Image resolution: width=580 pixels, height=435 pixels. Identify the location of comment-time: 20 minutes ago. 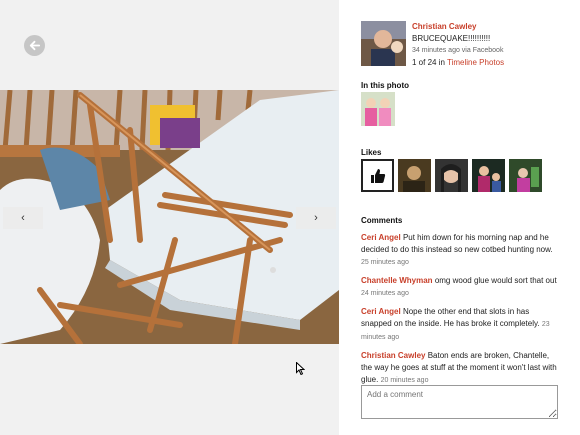
(404, 380).